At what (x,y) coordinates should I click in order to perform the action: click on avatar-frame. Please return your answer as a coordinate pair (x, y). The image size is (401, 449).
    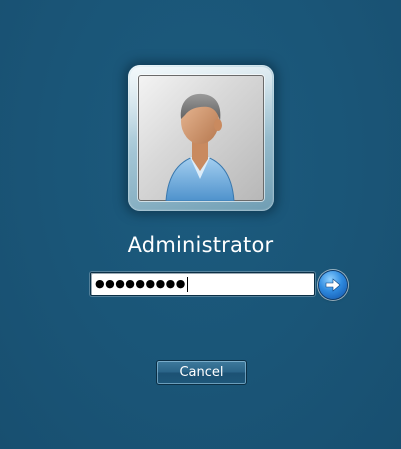
    Looking at the image, I should click on (201, 138).